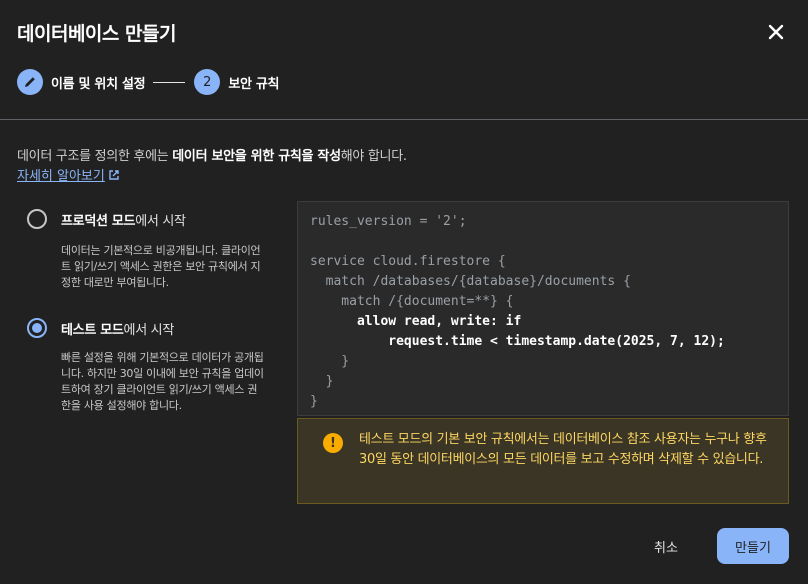 Image resolution: width=808 pixels, height=584 pixels. Describe the element at coordinates (95, 156) in the screenshot. I see `intro-prefix: 데이터 구조를 정의한 후에는` at that location.